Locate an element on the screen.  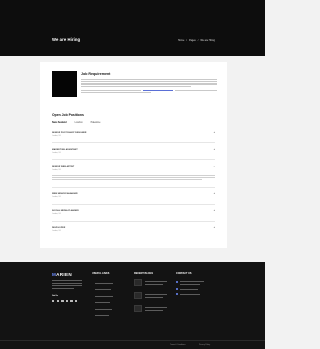
youtube-icon is located at coordinates (76, 301).